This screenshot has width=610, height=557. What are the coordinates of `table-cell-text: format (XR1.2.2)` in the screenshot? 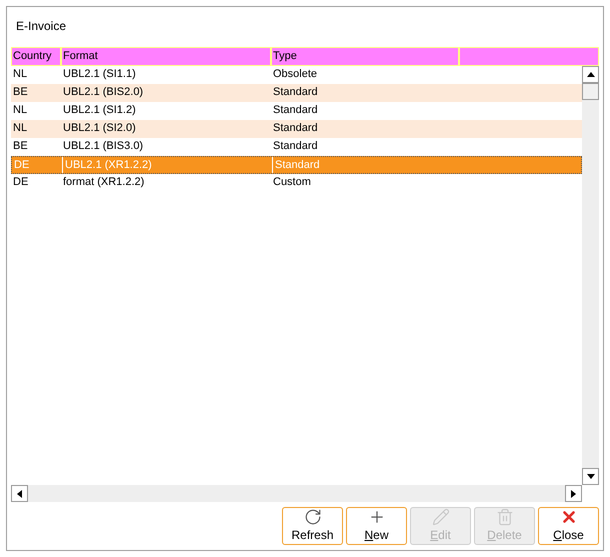 It's located at (104, 182).